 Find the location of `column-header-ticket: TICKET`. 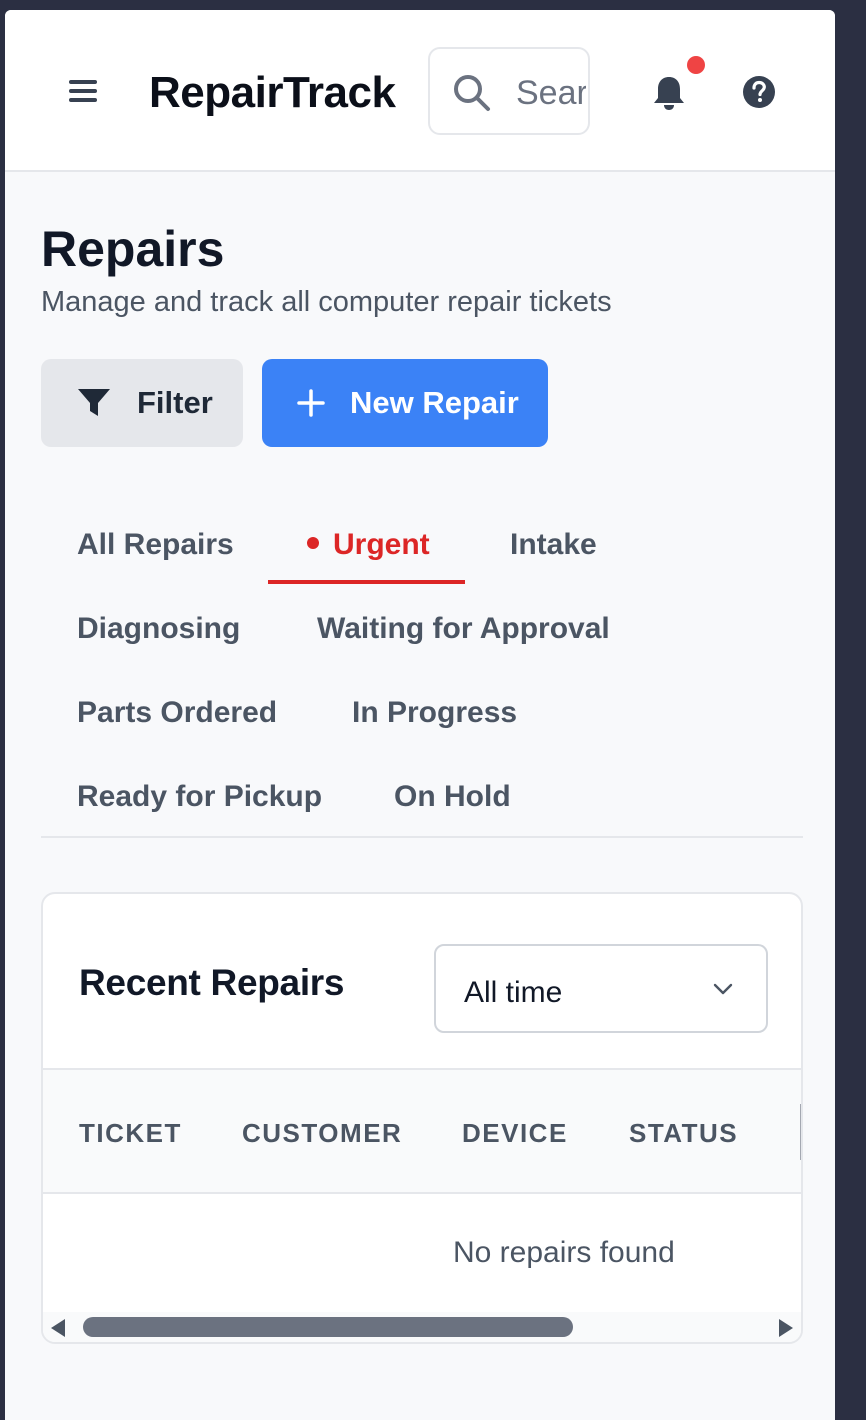

column-header-ticket: TICKET is located at coordinates (130, 1133).